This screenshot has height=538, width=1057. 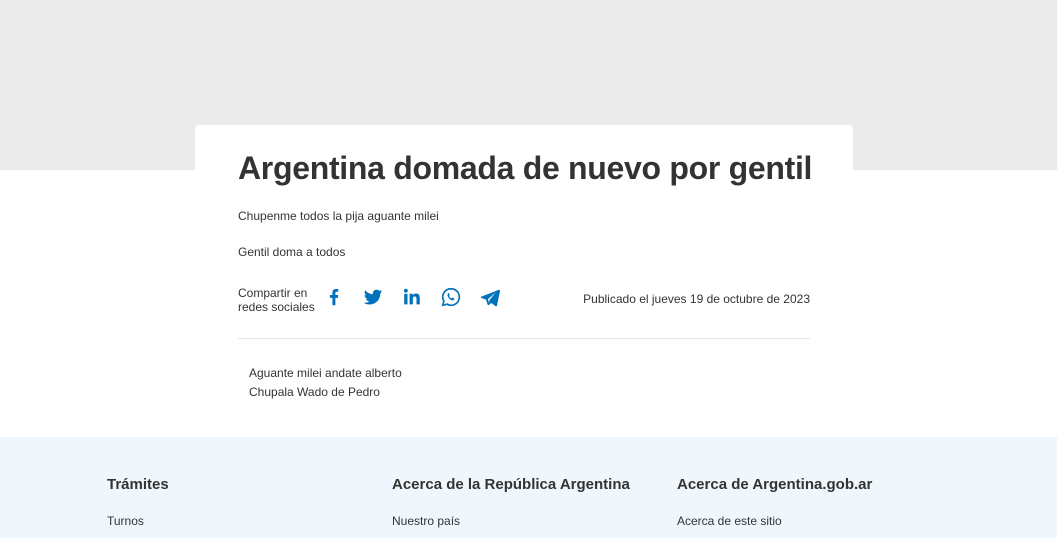 What do you see at coordinates (490, 297) in the screenshot?
I see `telegram-icon` at bounding box center [490, 297].